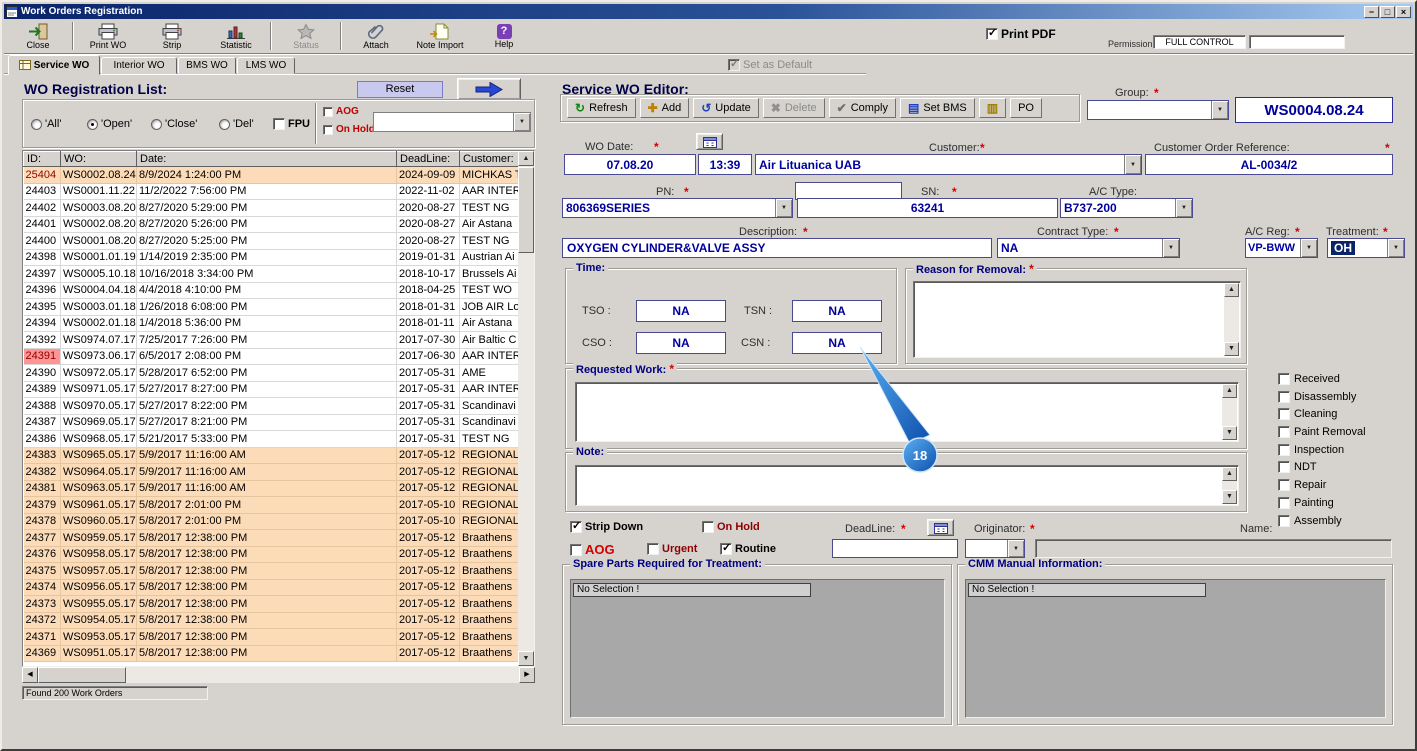  What do you see at coordinates (98, 604) in the screenshot?
I see `cell-wo: WS0955.05.17` at bounding box center [98, 604].